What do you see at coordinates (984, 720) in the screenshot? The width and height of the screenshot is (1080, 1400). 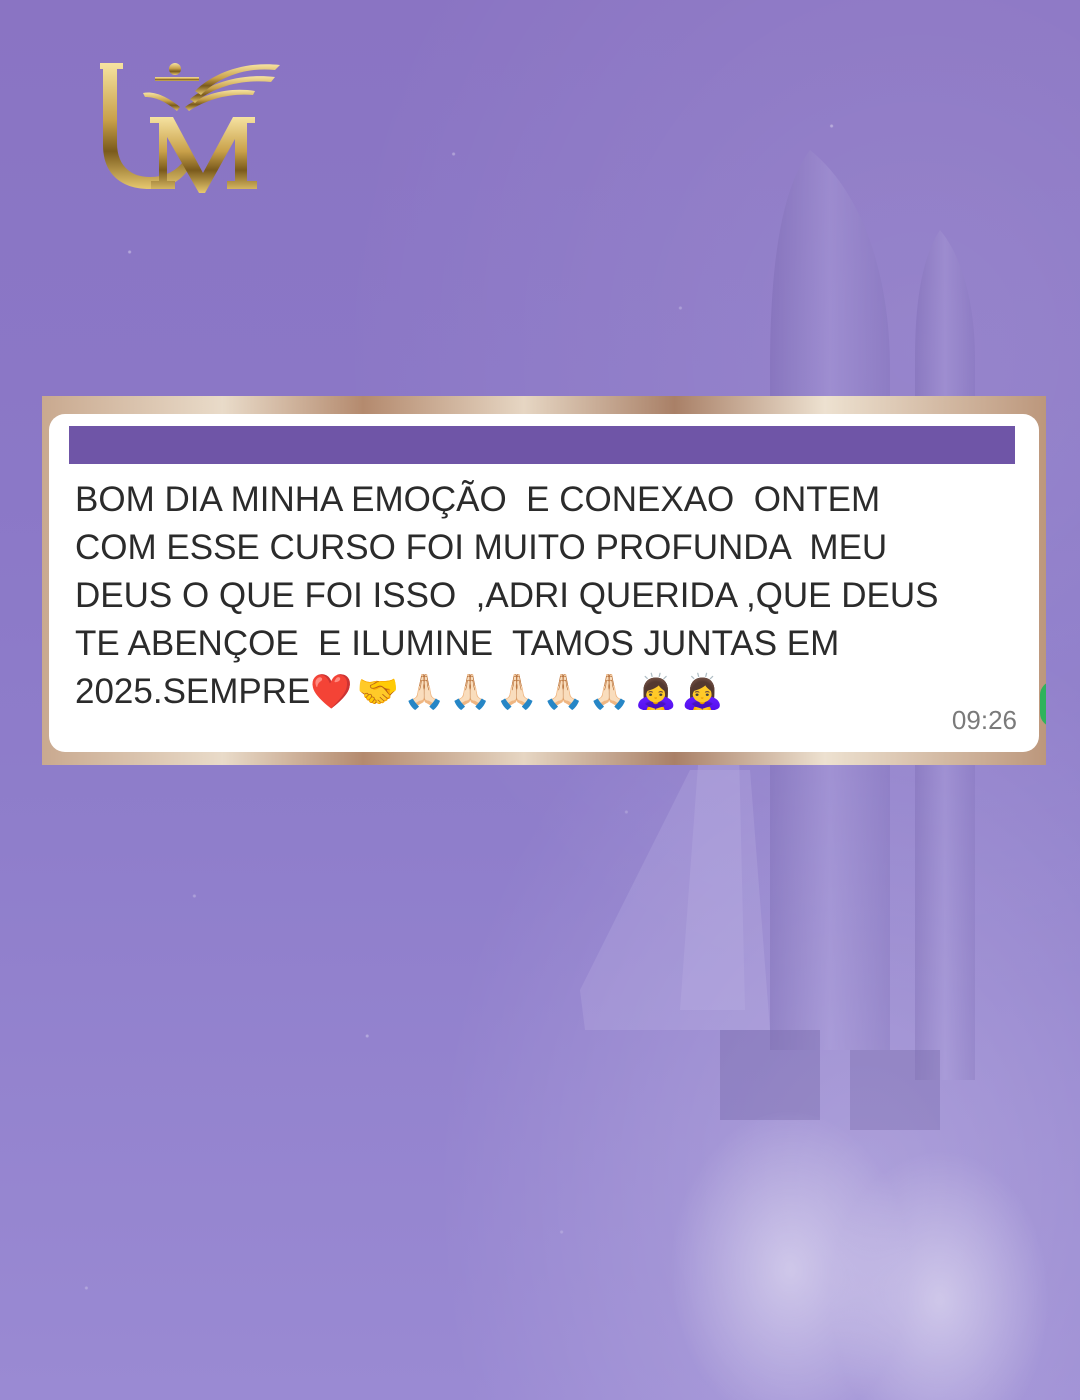 I see `message-timestamp: 09:26` at bounding box center [984, 720].